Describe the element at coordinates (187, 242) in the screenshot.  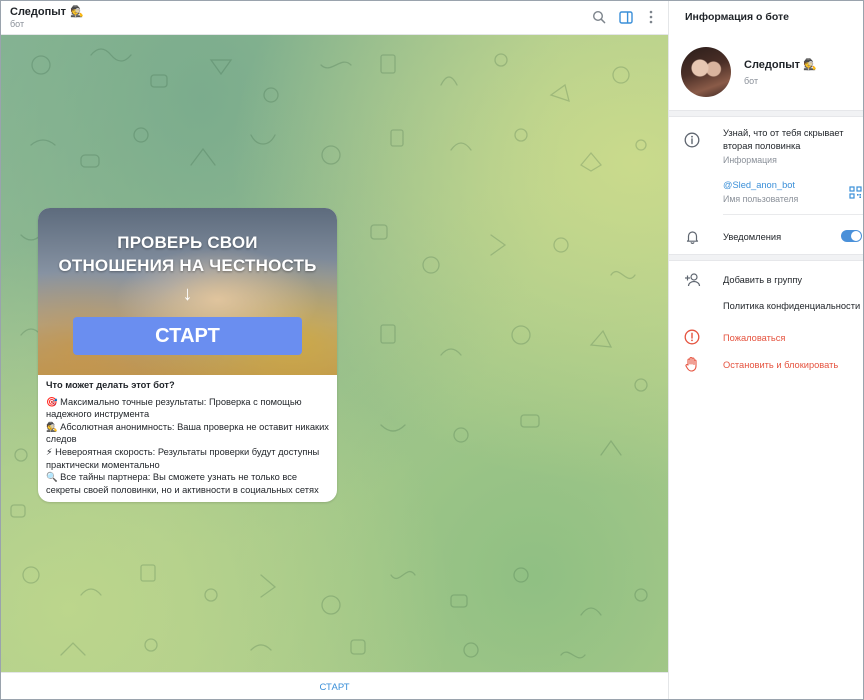
I see `promo-line-1: ПРОВЕРЬ СВОИ` at that location.